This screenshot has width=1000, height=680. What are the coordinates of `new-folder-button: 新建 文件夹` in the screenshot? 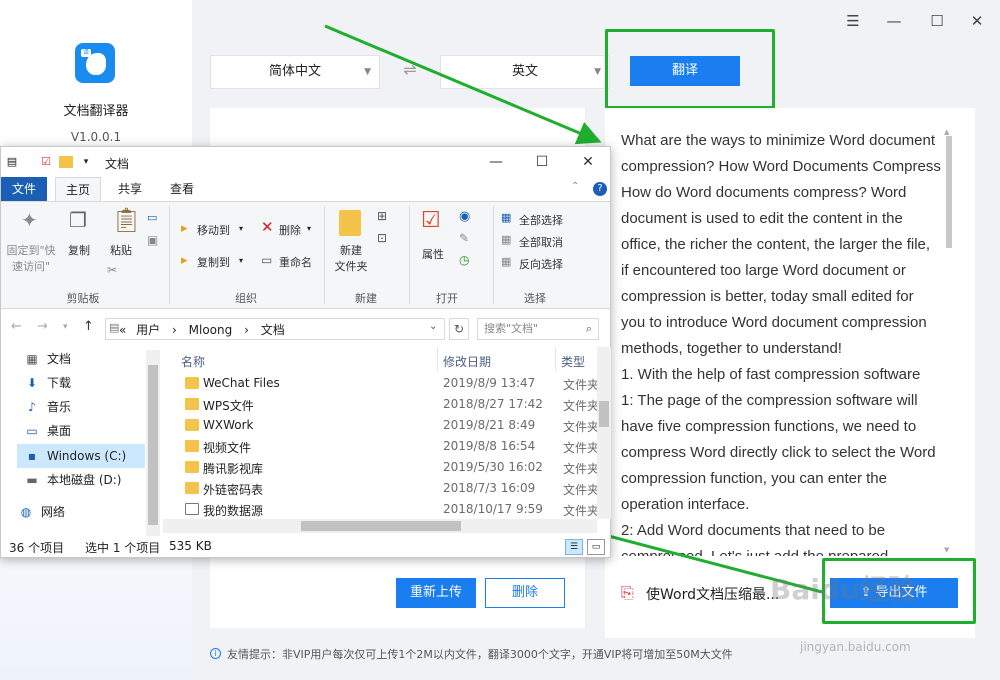 It's located at (351, 258).